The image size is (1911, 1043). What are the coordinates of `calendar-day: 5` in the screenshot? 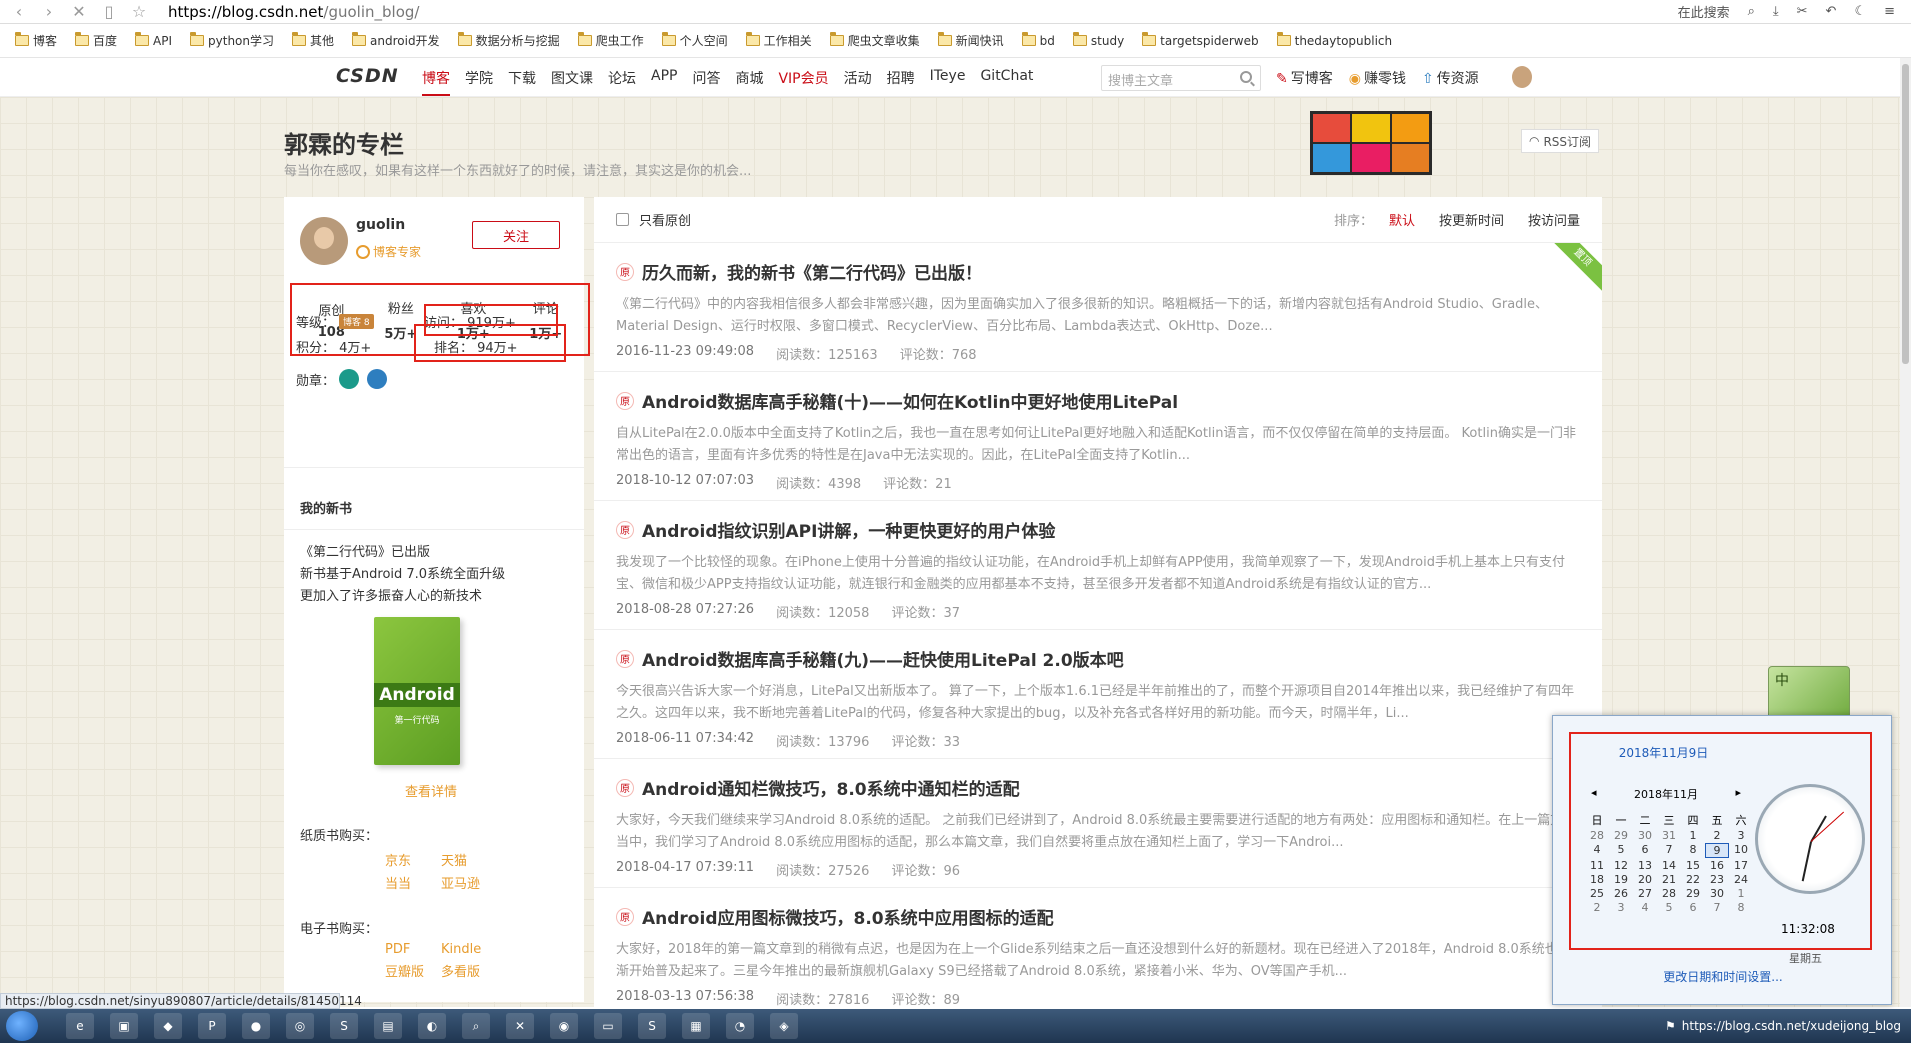 It's located at (1621, 850).